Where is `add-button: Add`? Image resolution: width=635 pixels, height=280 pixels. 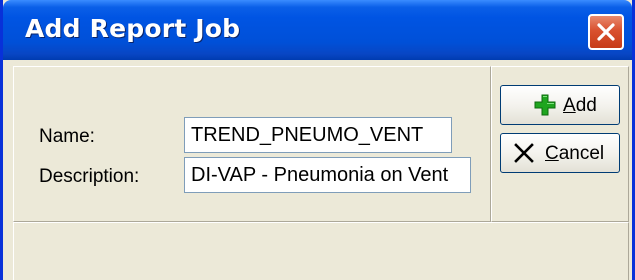
add-button: Add is located at coordinates (560, 105).